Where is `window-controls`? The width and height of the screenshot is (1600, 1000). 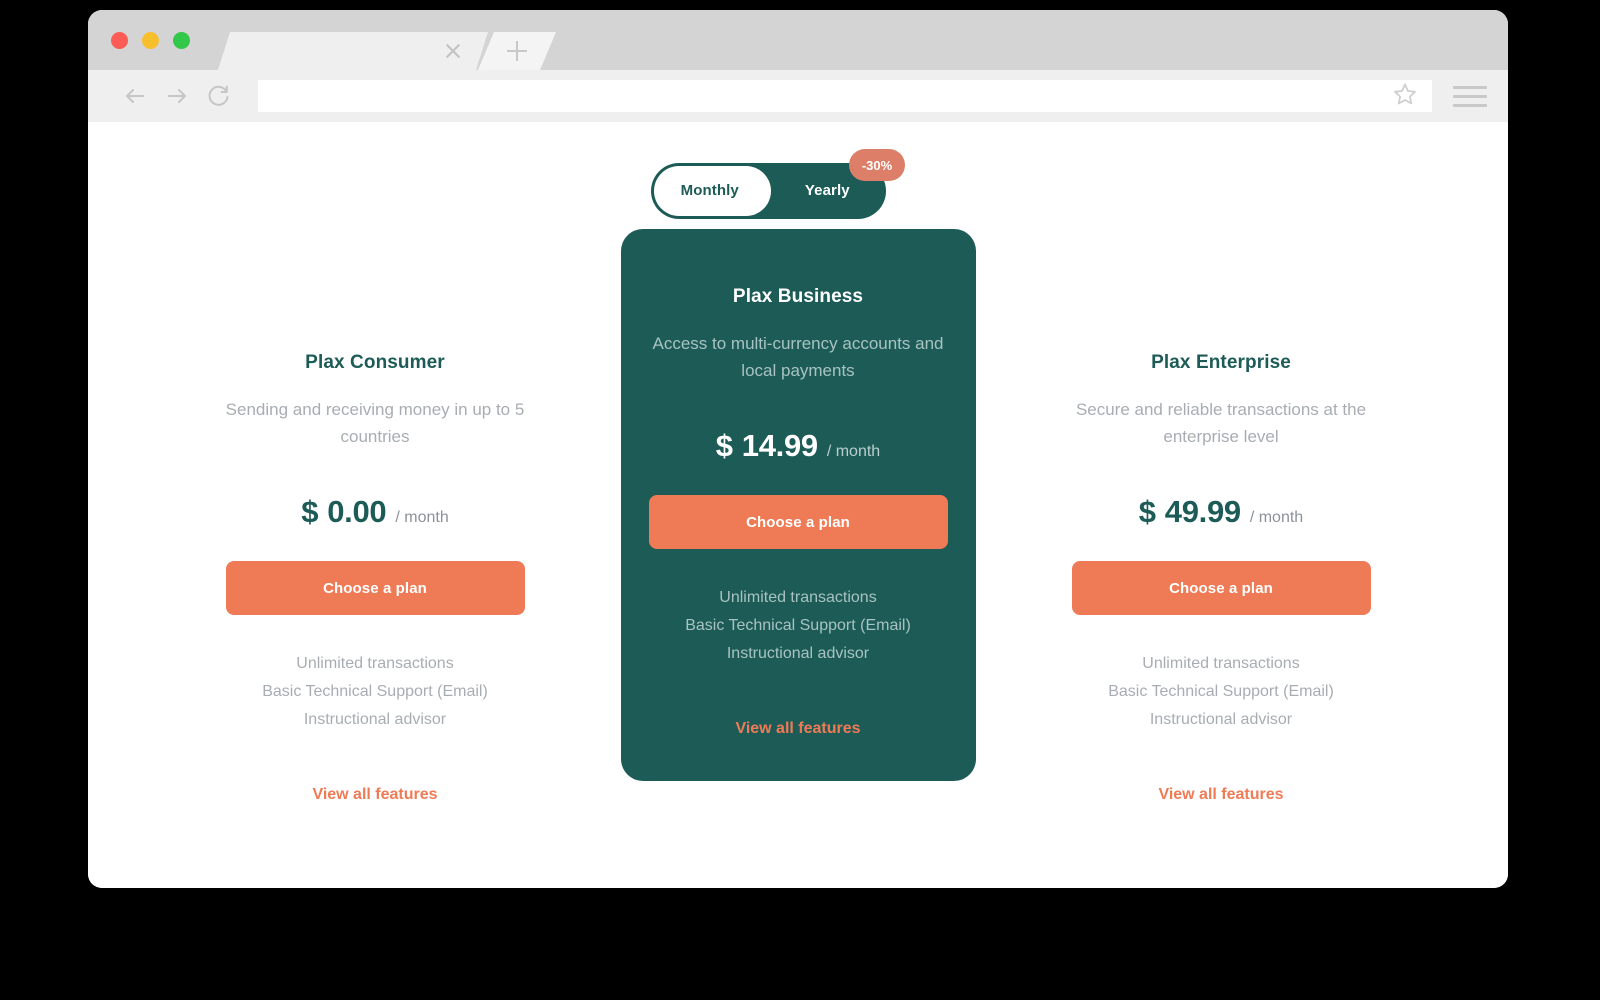
window-controls is located at coordinates (150, 40).